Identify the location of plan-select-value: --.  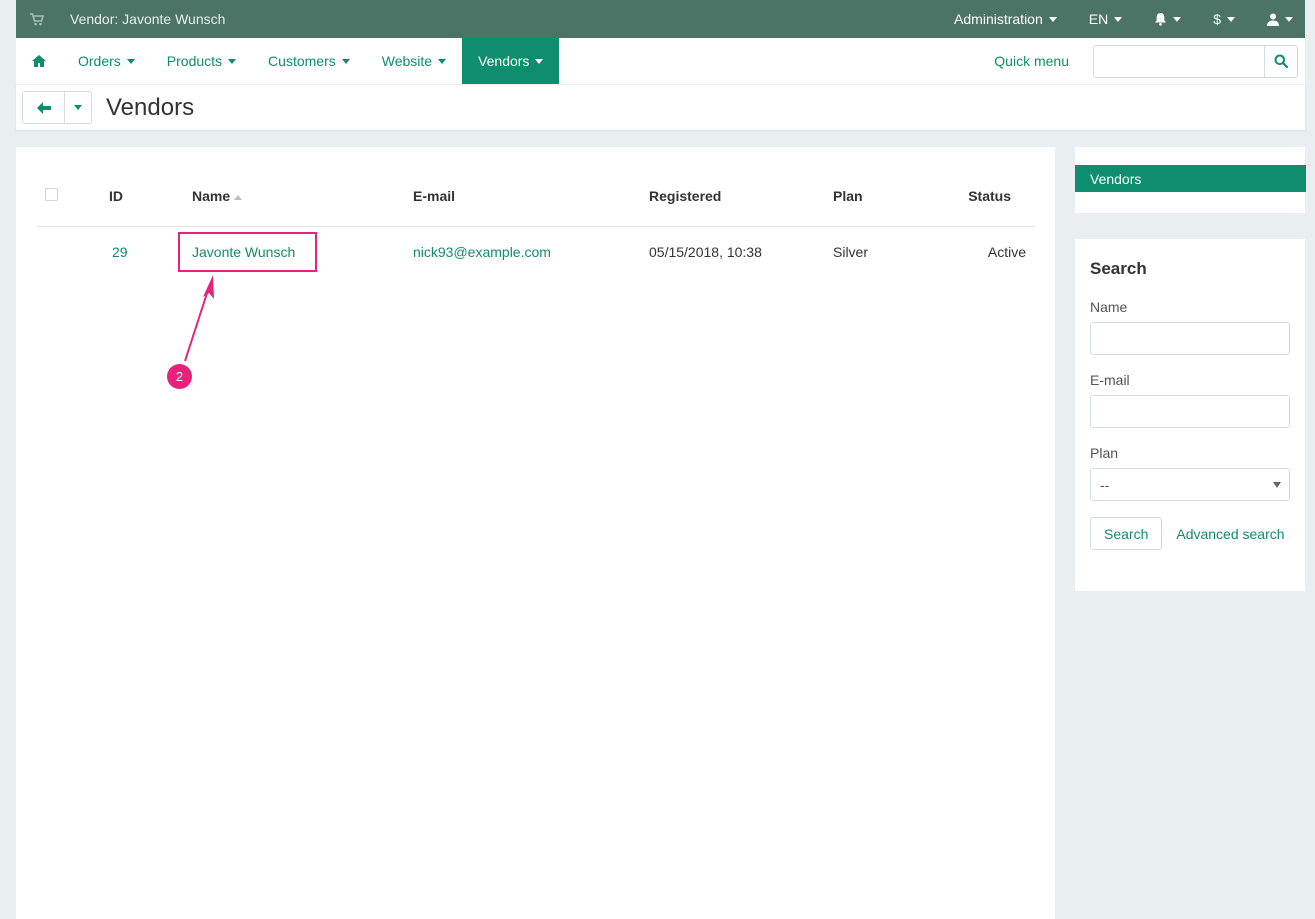
(1105, 484).